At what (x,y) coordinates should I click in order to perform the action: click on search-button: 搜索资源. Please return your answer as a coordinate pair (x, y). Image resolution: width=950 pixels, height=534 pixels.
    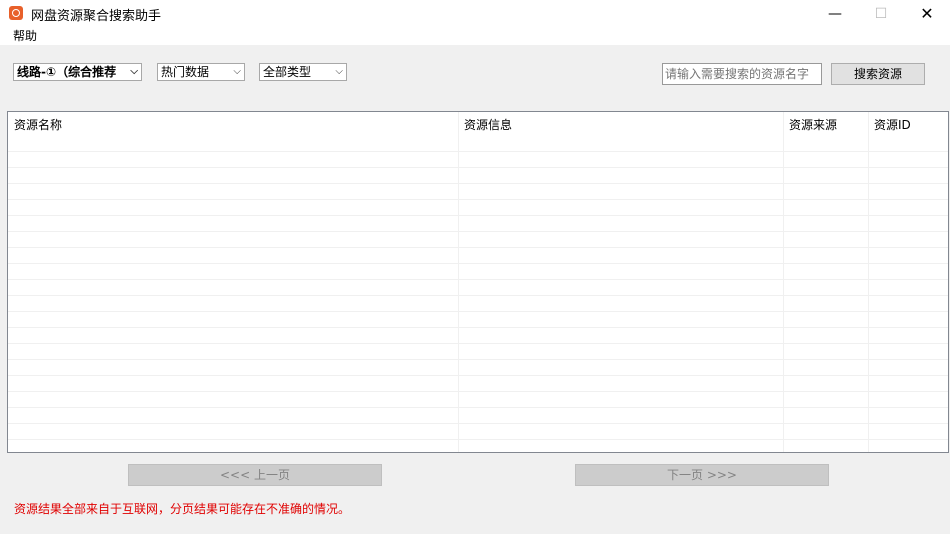
    Looking at the image, I should click on (878, 74).